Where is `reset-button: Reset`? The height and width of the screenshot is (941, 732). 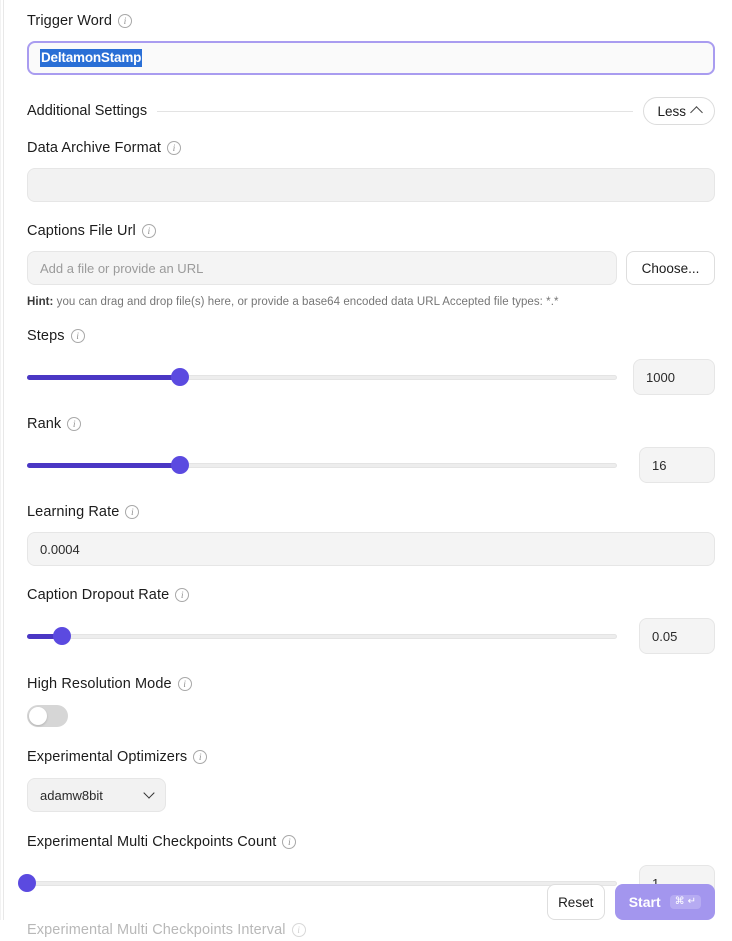 reset-button: Reset is located at coordinates (575, 902).